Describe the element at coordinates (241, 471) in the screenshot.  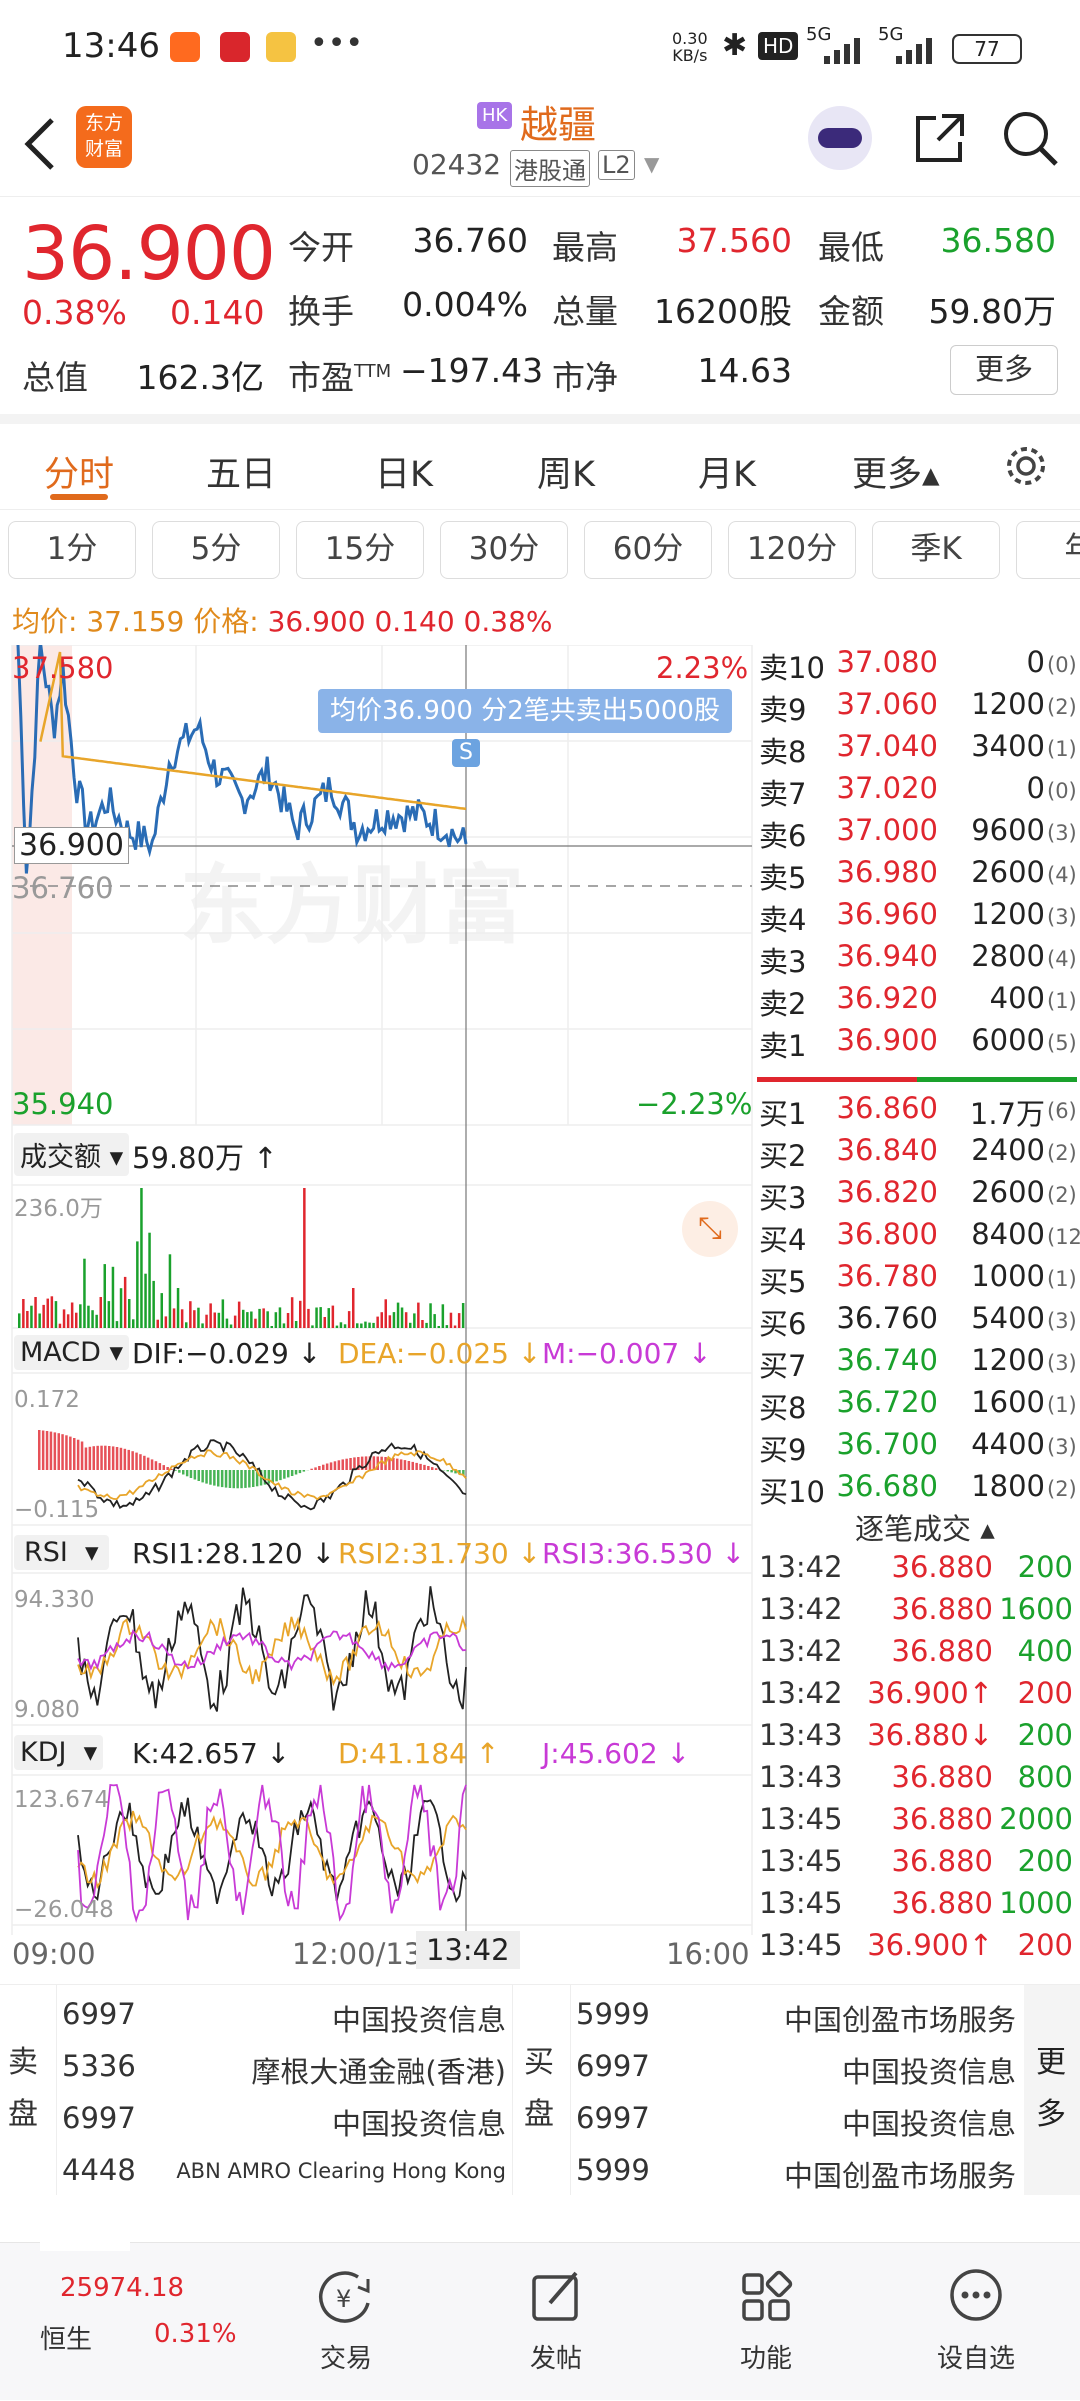
I see `tab-five-day: 五日` at that location.